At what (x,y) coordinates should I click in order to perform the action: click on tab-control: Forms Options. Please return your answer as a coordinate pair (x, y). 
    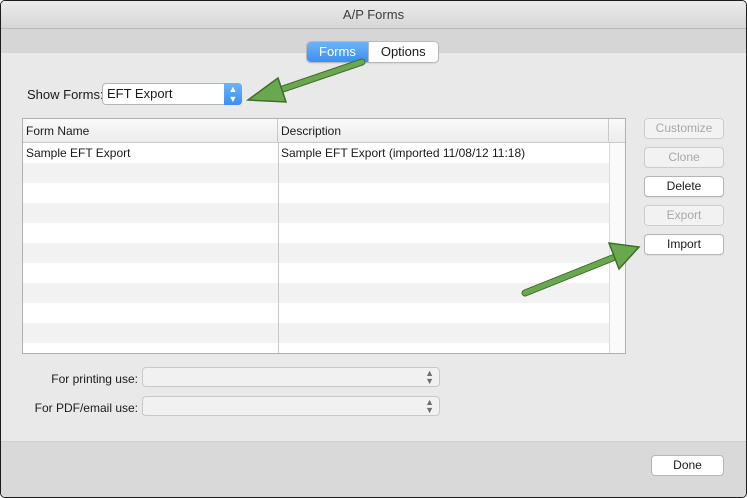
    Looking at the image, I should click on (372, 52).